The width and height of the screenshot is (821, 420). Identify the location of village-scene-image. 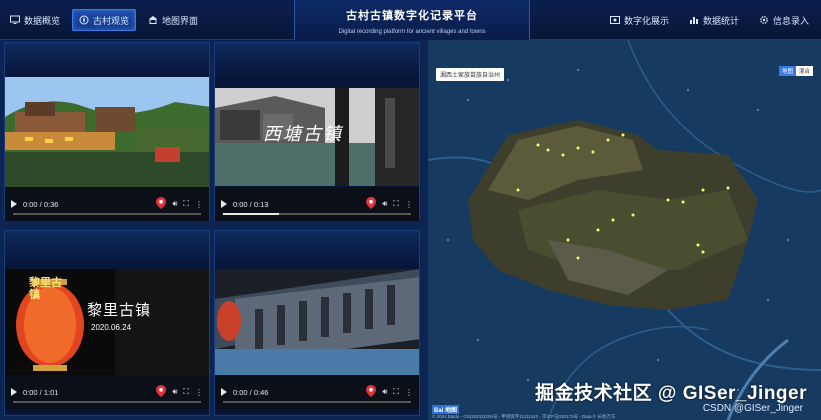
(107, 132).